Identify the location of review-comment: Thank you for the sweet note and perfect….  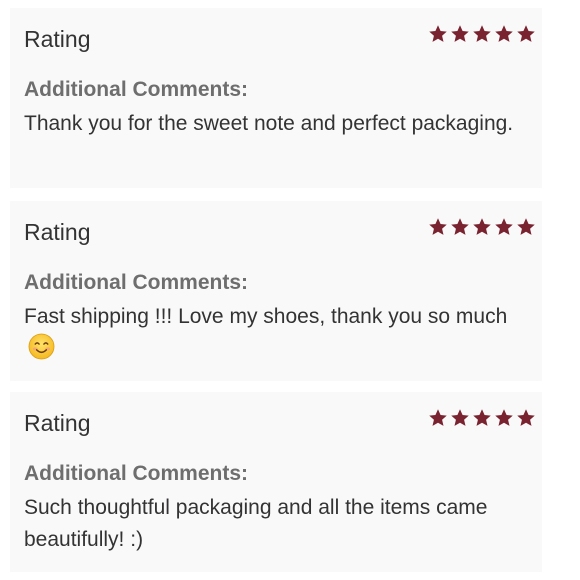
(274, 124).